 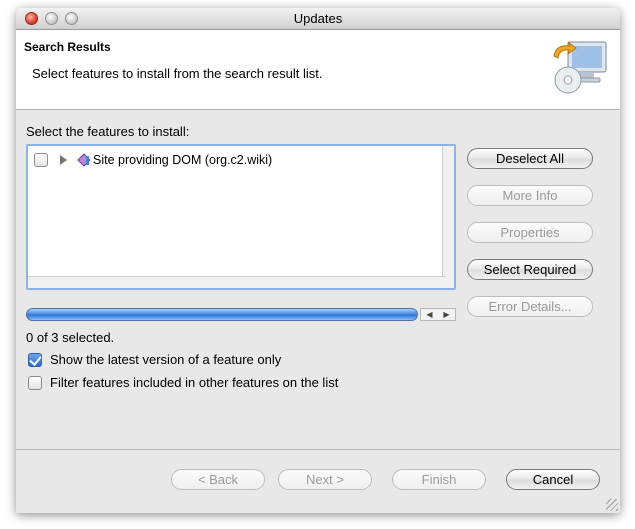 I want to click on footer-divider, so click(x=318, y=449).